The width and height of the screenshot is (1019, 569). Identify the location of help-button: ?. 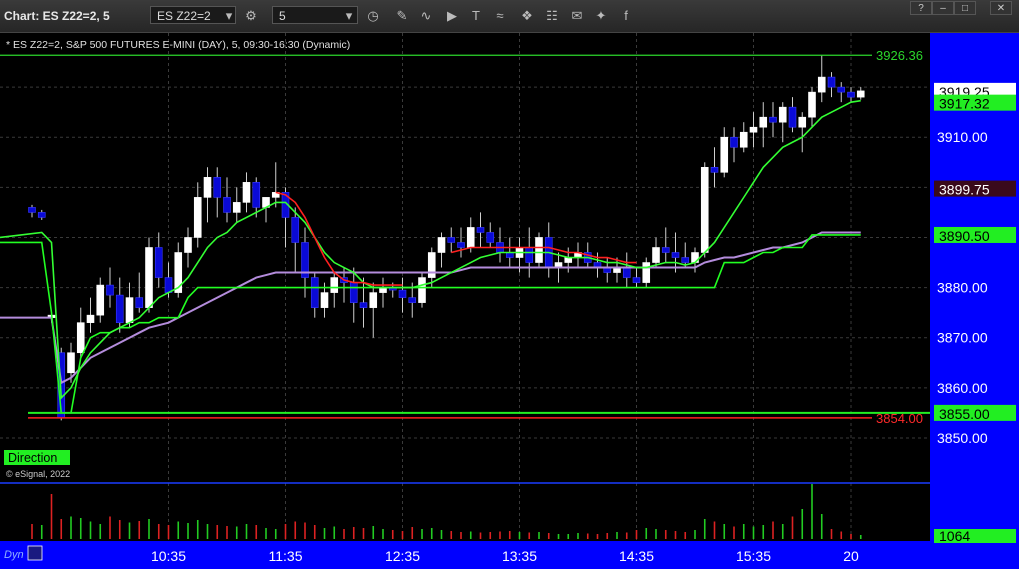
(921, 8).